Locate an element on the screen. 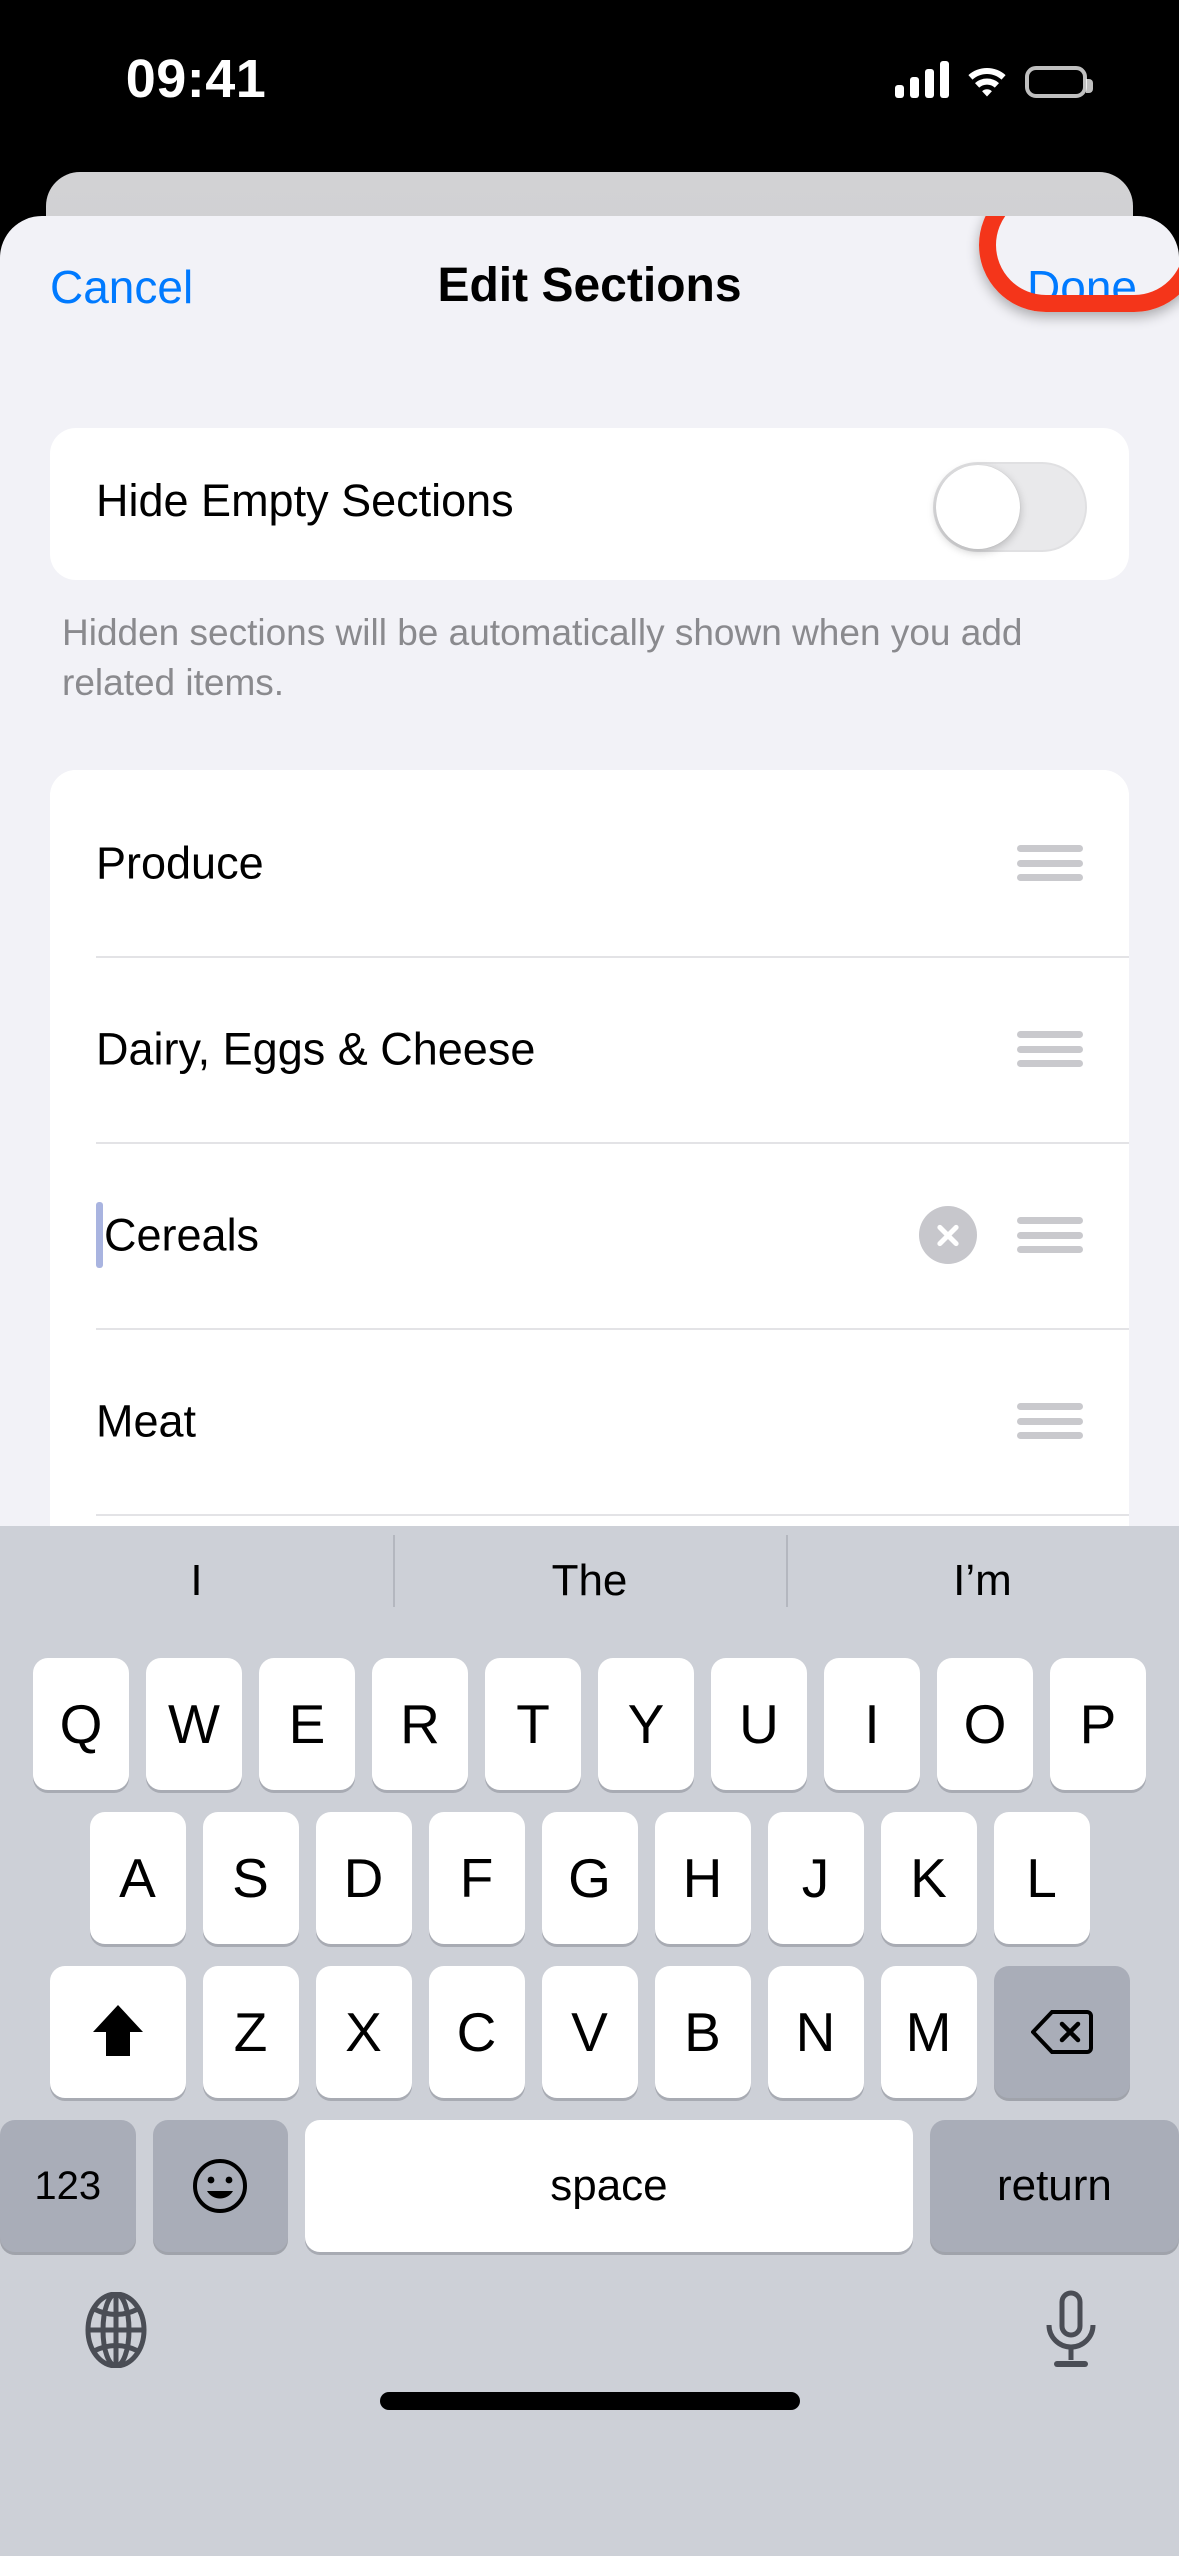 Image resolution: width=1179 pixels, height=2556 pixels. table-row: Dairy, Eggs & Cheese is located at coordinates (589, 1049).